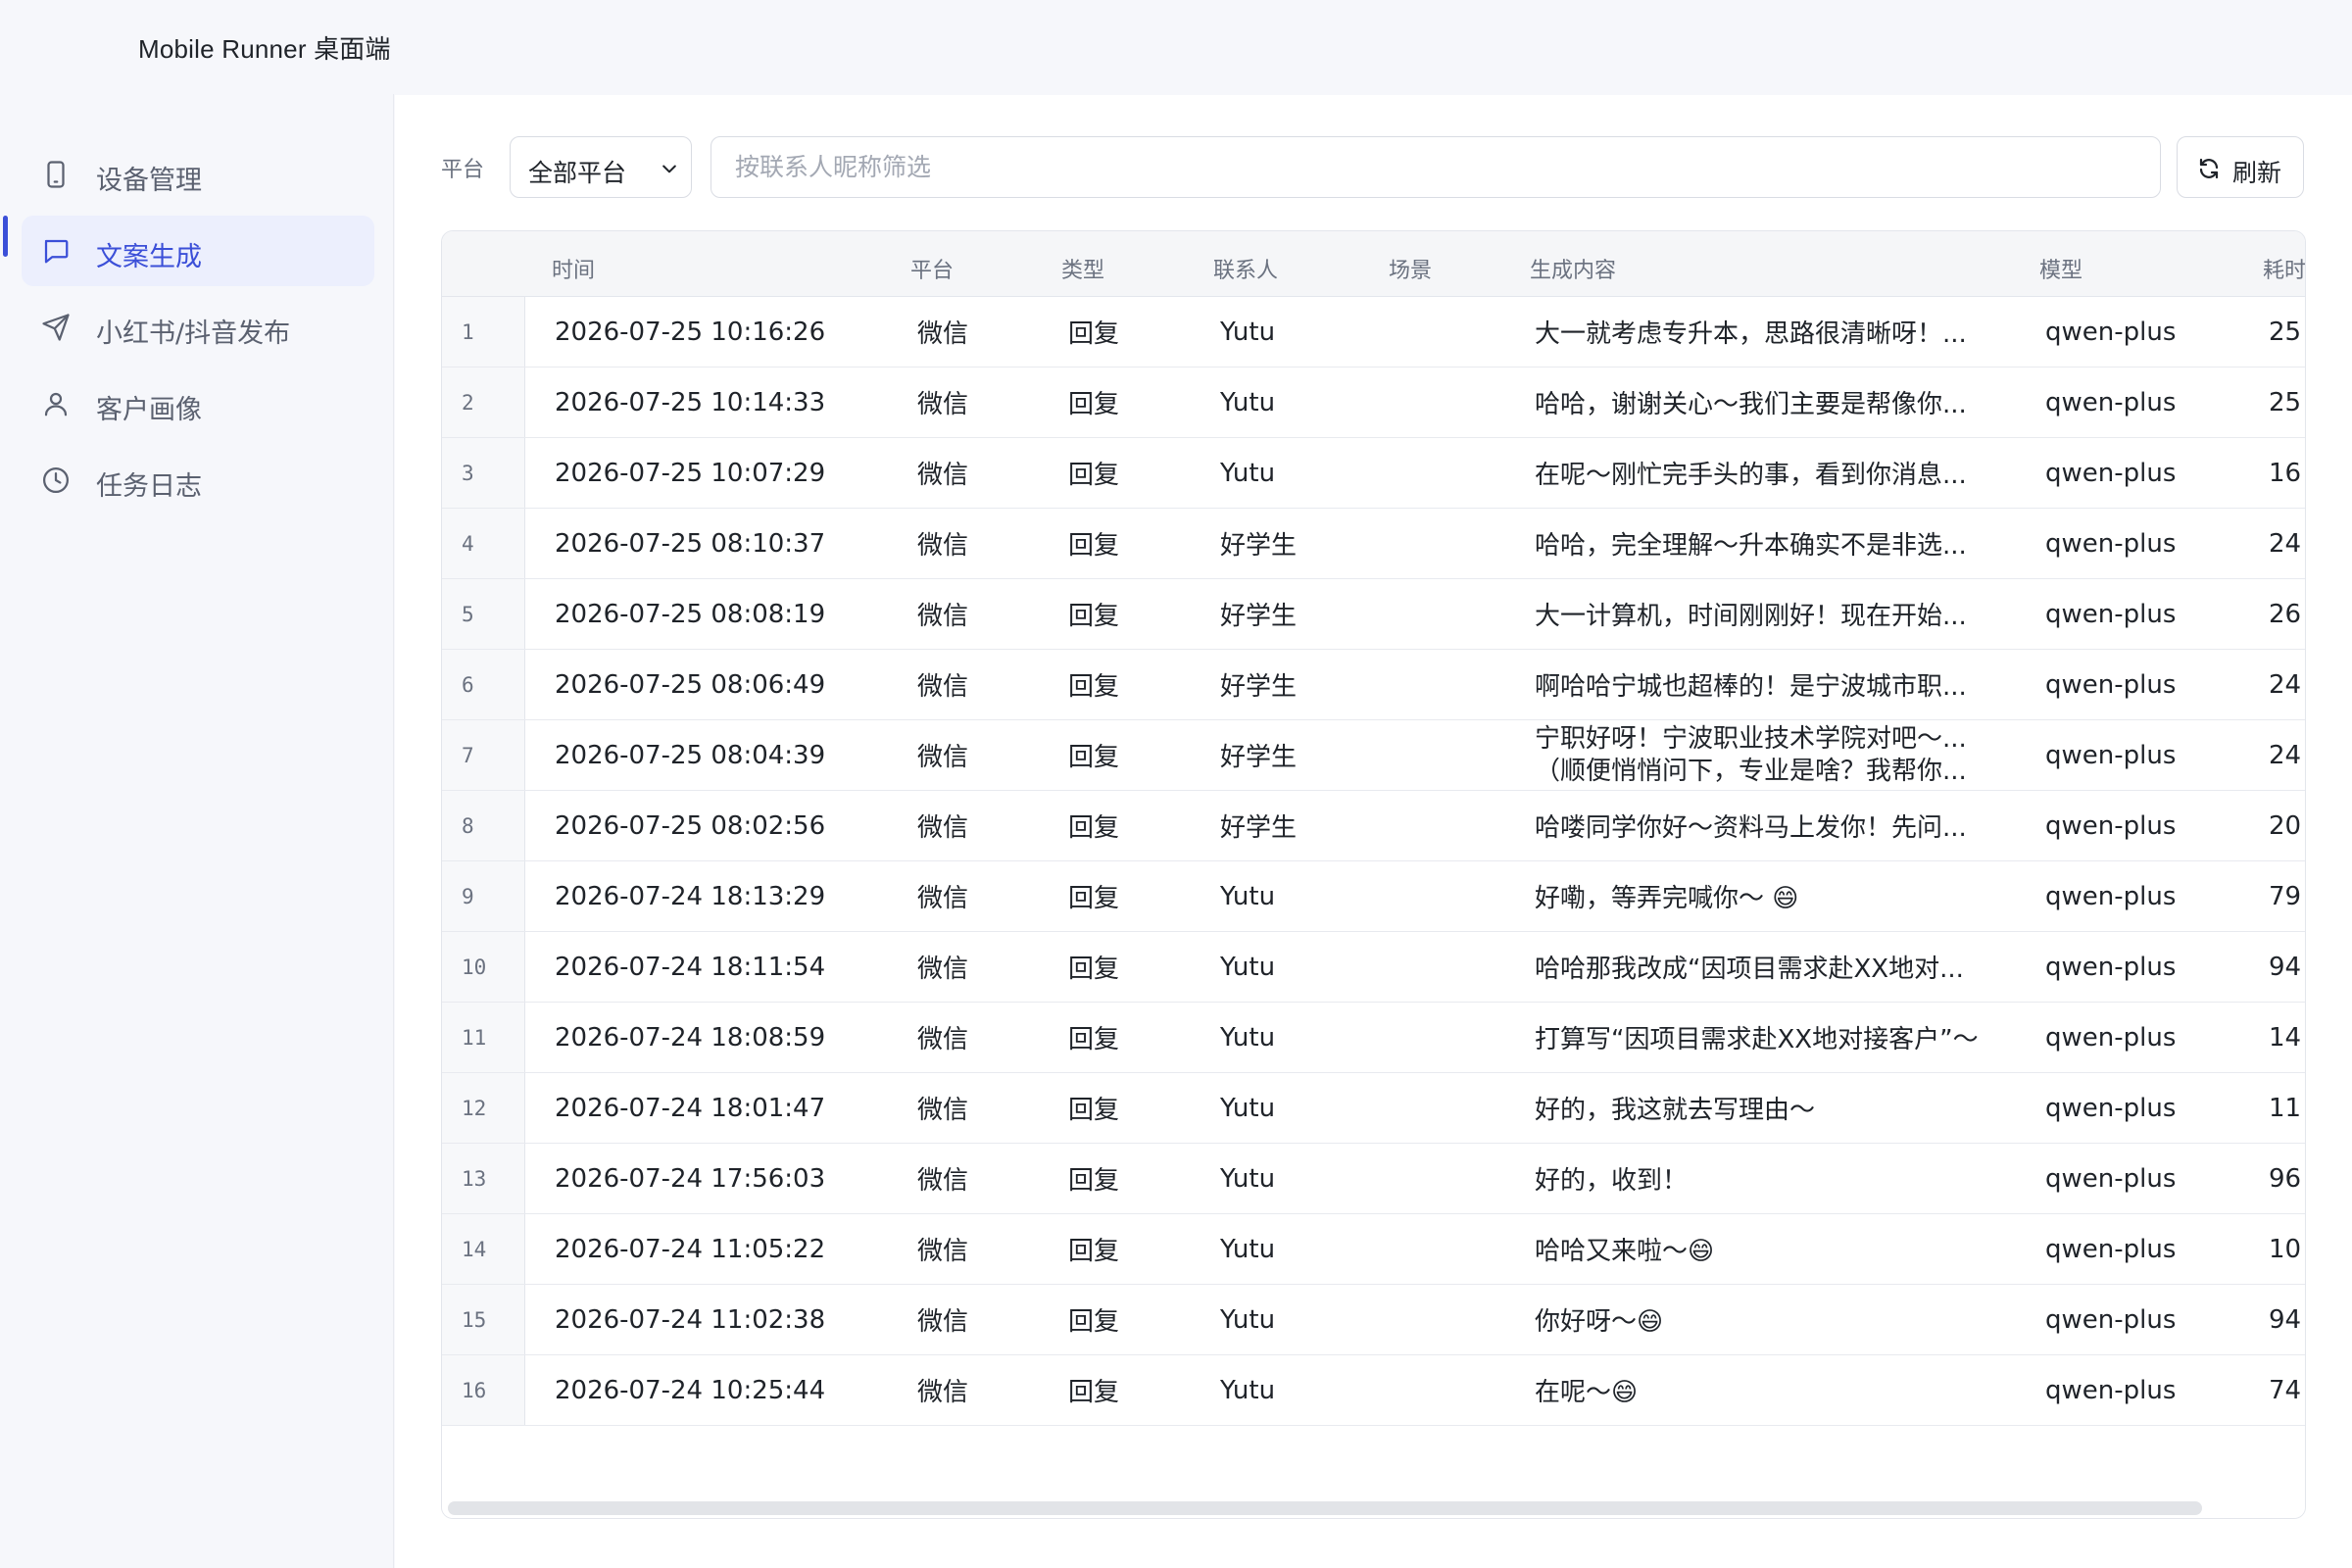  Describe the element at coordinates (2285, 825) in the screenshot. I see `cell-duration: 20` at that location.